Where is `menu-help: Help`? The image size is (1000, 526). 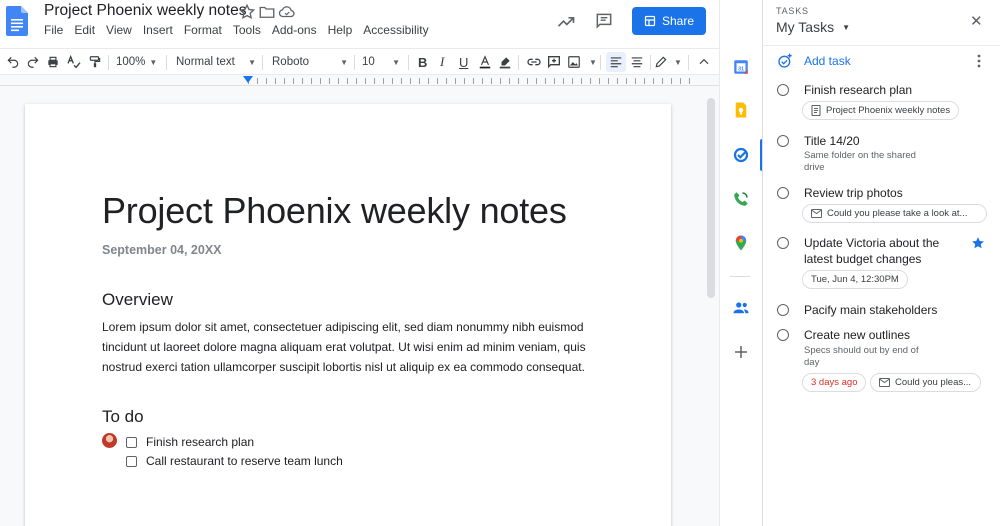 menu-help: Help is located at coordinates (340, 30).